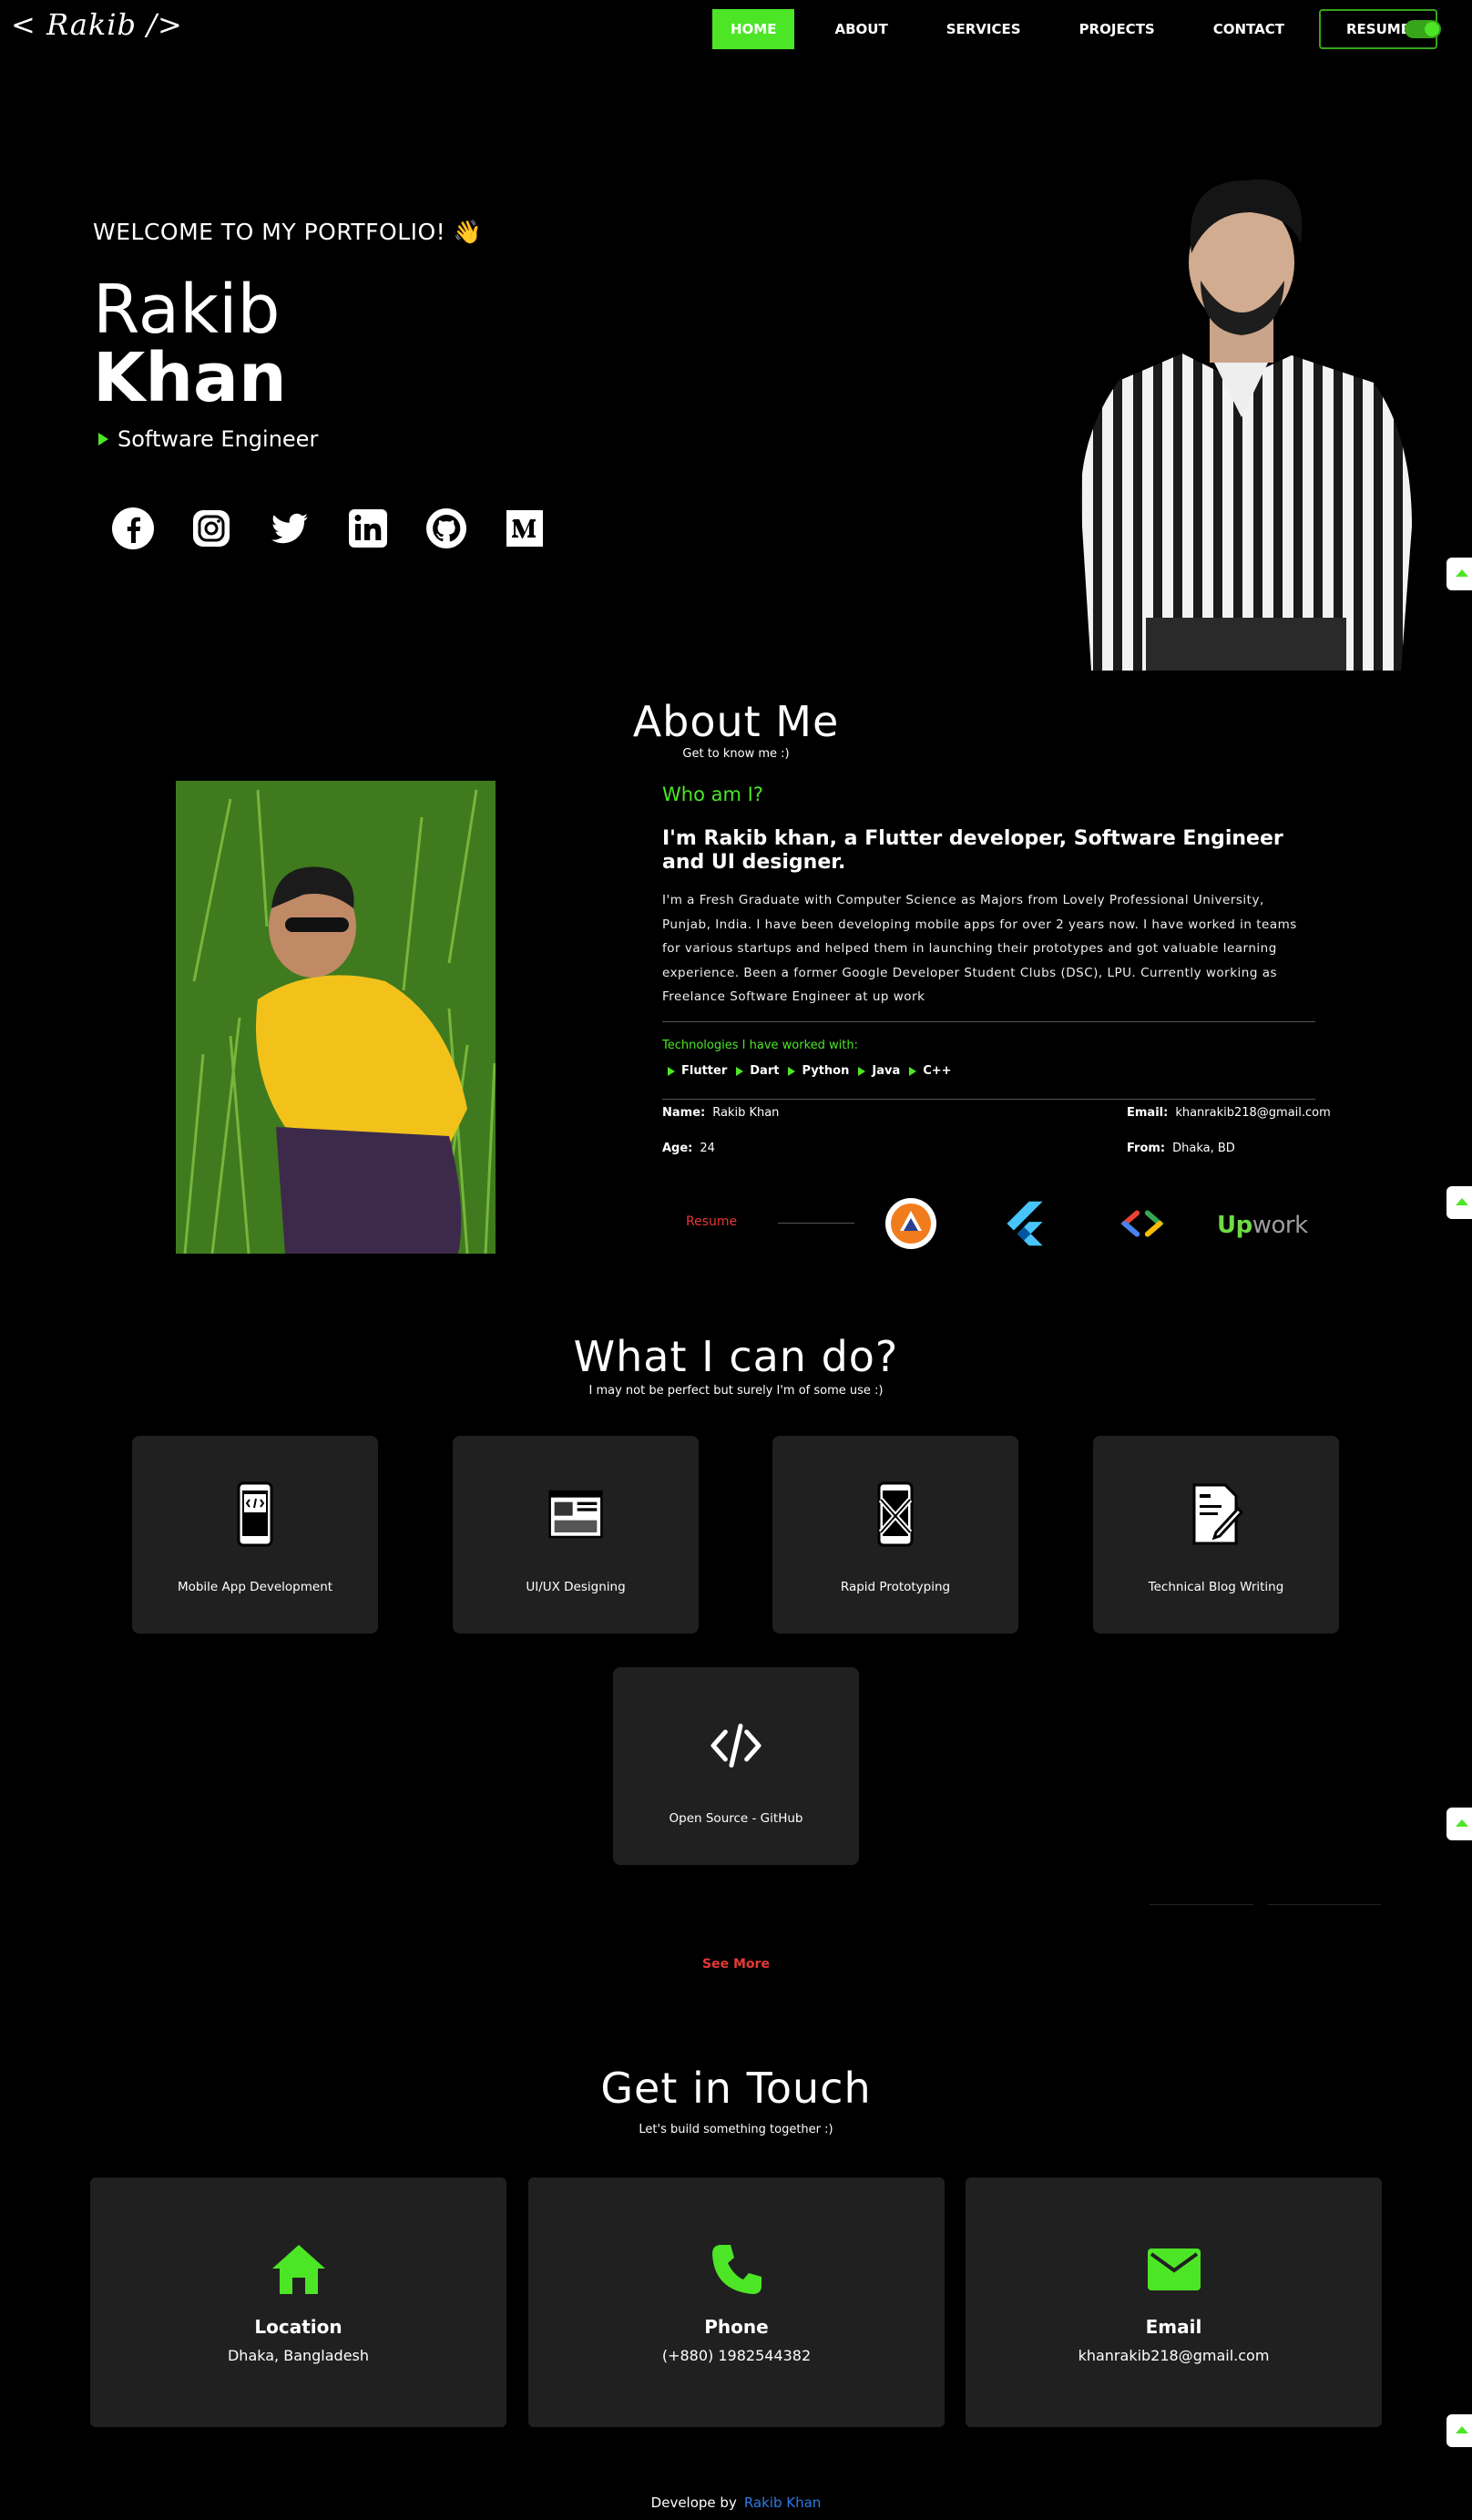 The height and width of the screenshot is (2520, 1472). Describe the element at coordinates (1217, 1514) in the screenshot. I see `blog-writing-icon` at that location.